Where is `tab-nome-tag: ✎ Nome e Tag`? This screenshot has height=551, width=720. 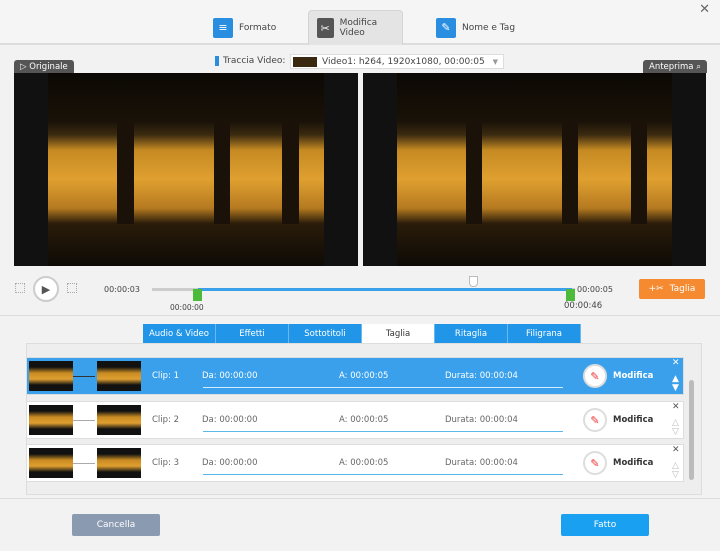 tab-nome-tag: ✎ Nome e Tag is located at coordinates (475, 27).